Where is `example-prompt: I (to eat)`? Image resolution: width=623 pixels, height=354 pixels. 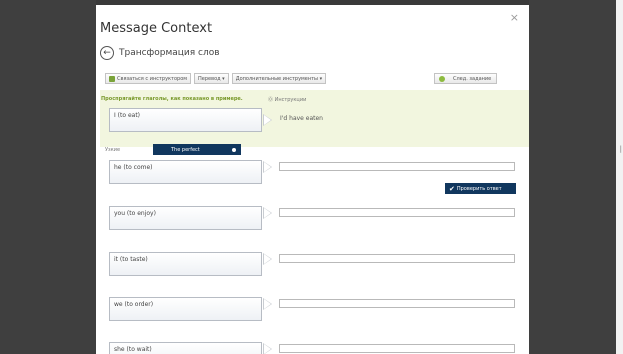
example-prompt: I (to eat) is located at coordinates (127, 115).